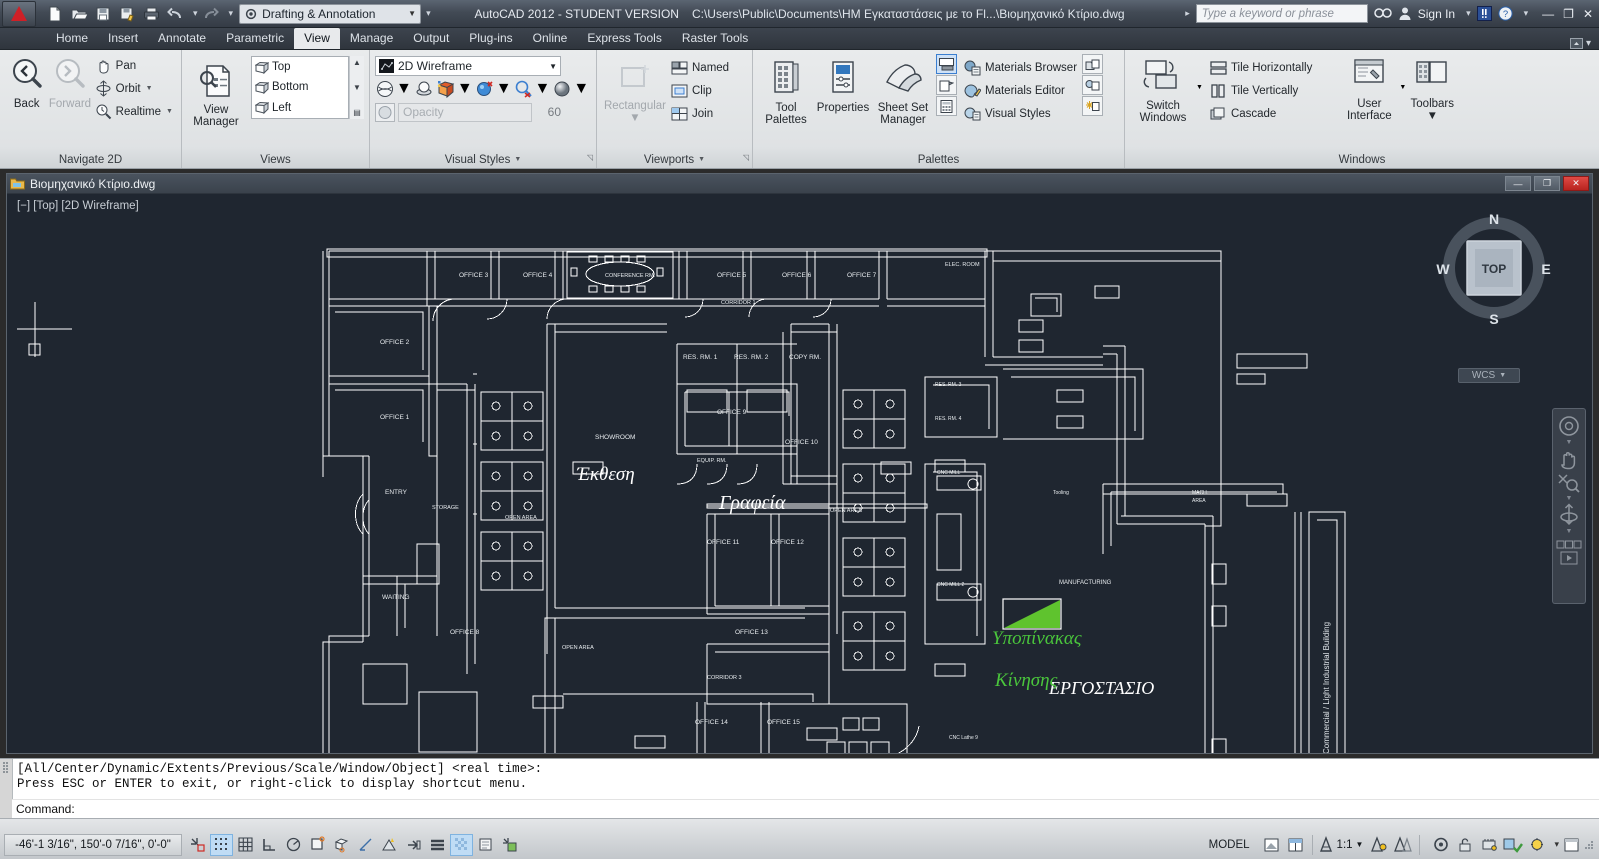  I want to click on tile-horizontally-button: Tile Horizontally, so click(1261, 67).